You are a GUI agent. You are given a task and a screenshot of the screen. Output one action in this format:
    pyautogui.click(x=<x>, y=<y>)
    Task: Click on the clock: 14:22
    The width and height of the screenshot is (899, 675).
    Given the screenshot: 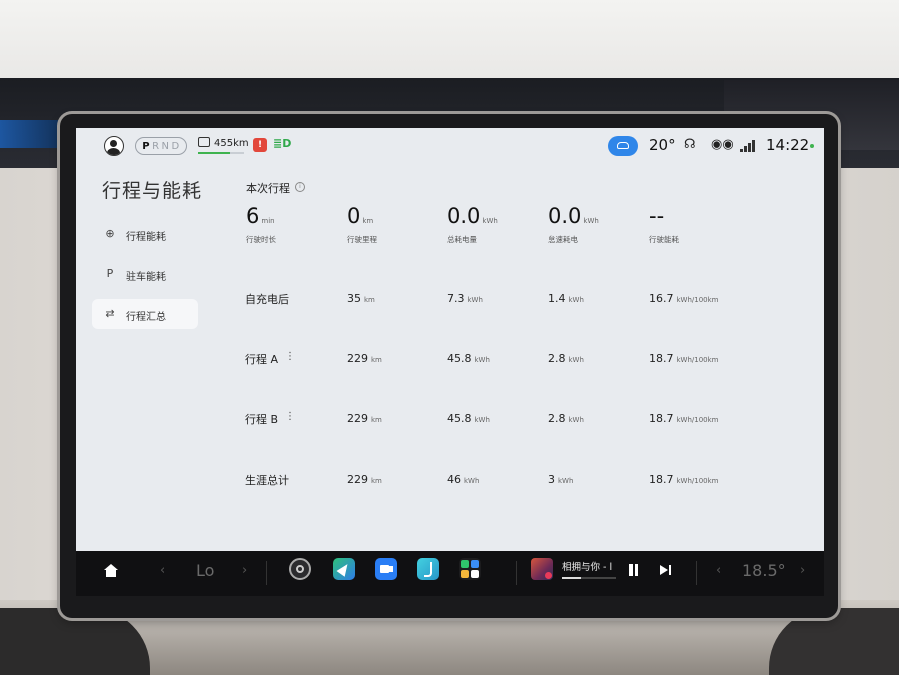 What is the action you would take?
    pyautogui.click(x=788, y=145)
    